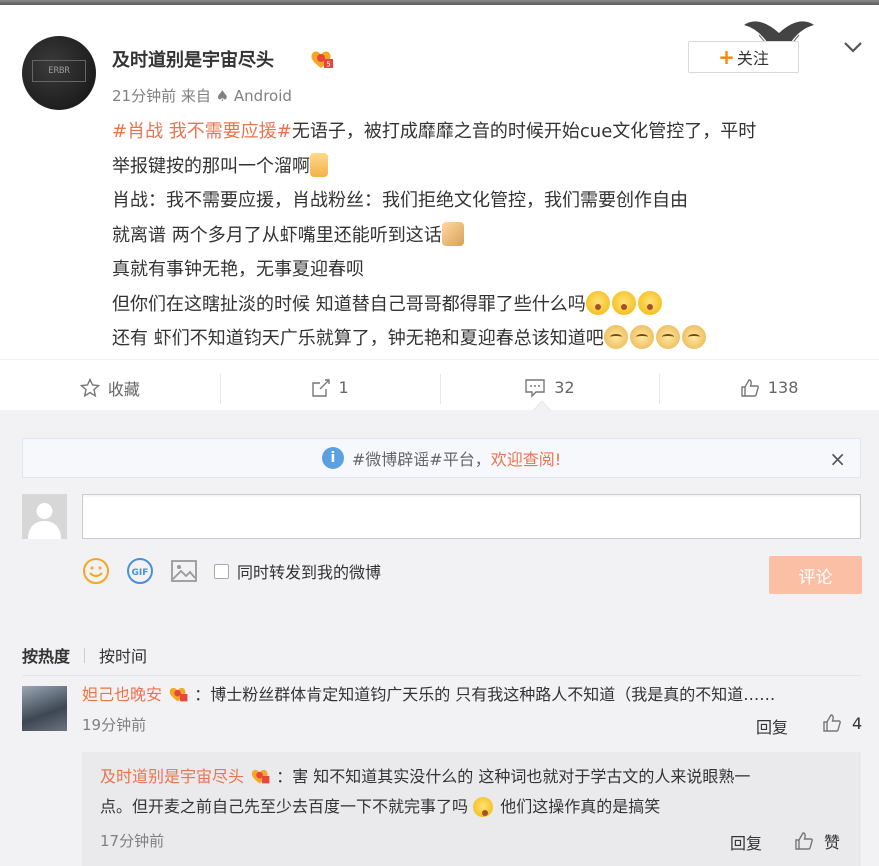 This screenshot has height=866, width=879. I want to click on content-line-4: 就离谱 两个多月了从虾嘴里还能听到这话, so click(487, 236).